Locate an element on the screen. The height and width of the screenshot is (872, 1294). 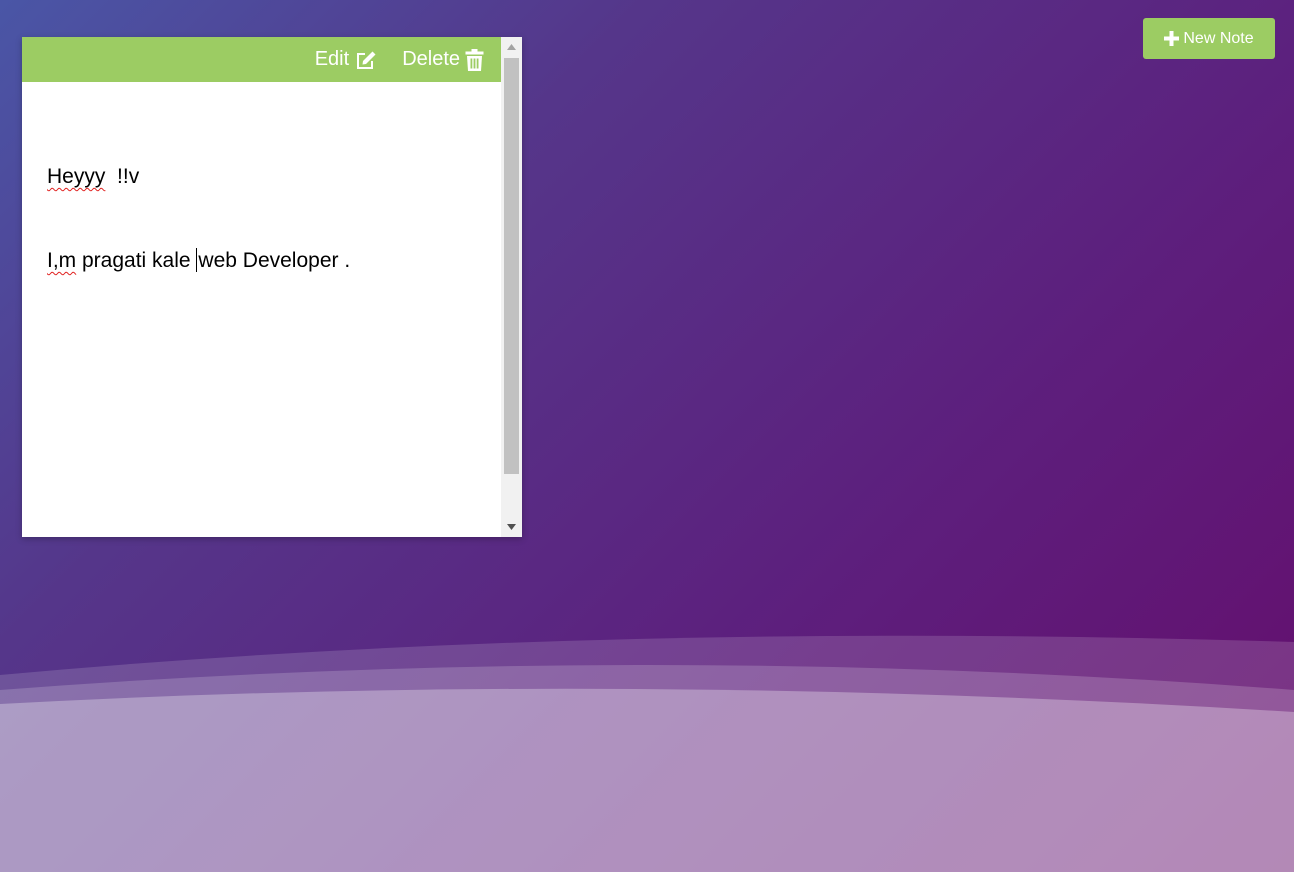
scroll-thumb is located at coordinates (511, 266).